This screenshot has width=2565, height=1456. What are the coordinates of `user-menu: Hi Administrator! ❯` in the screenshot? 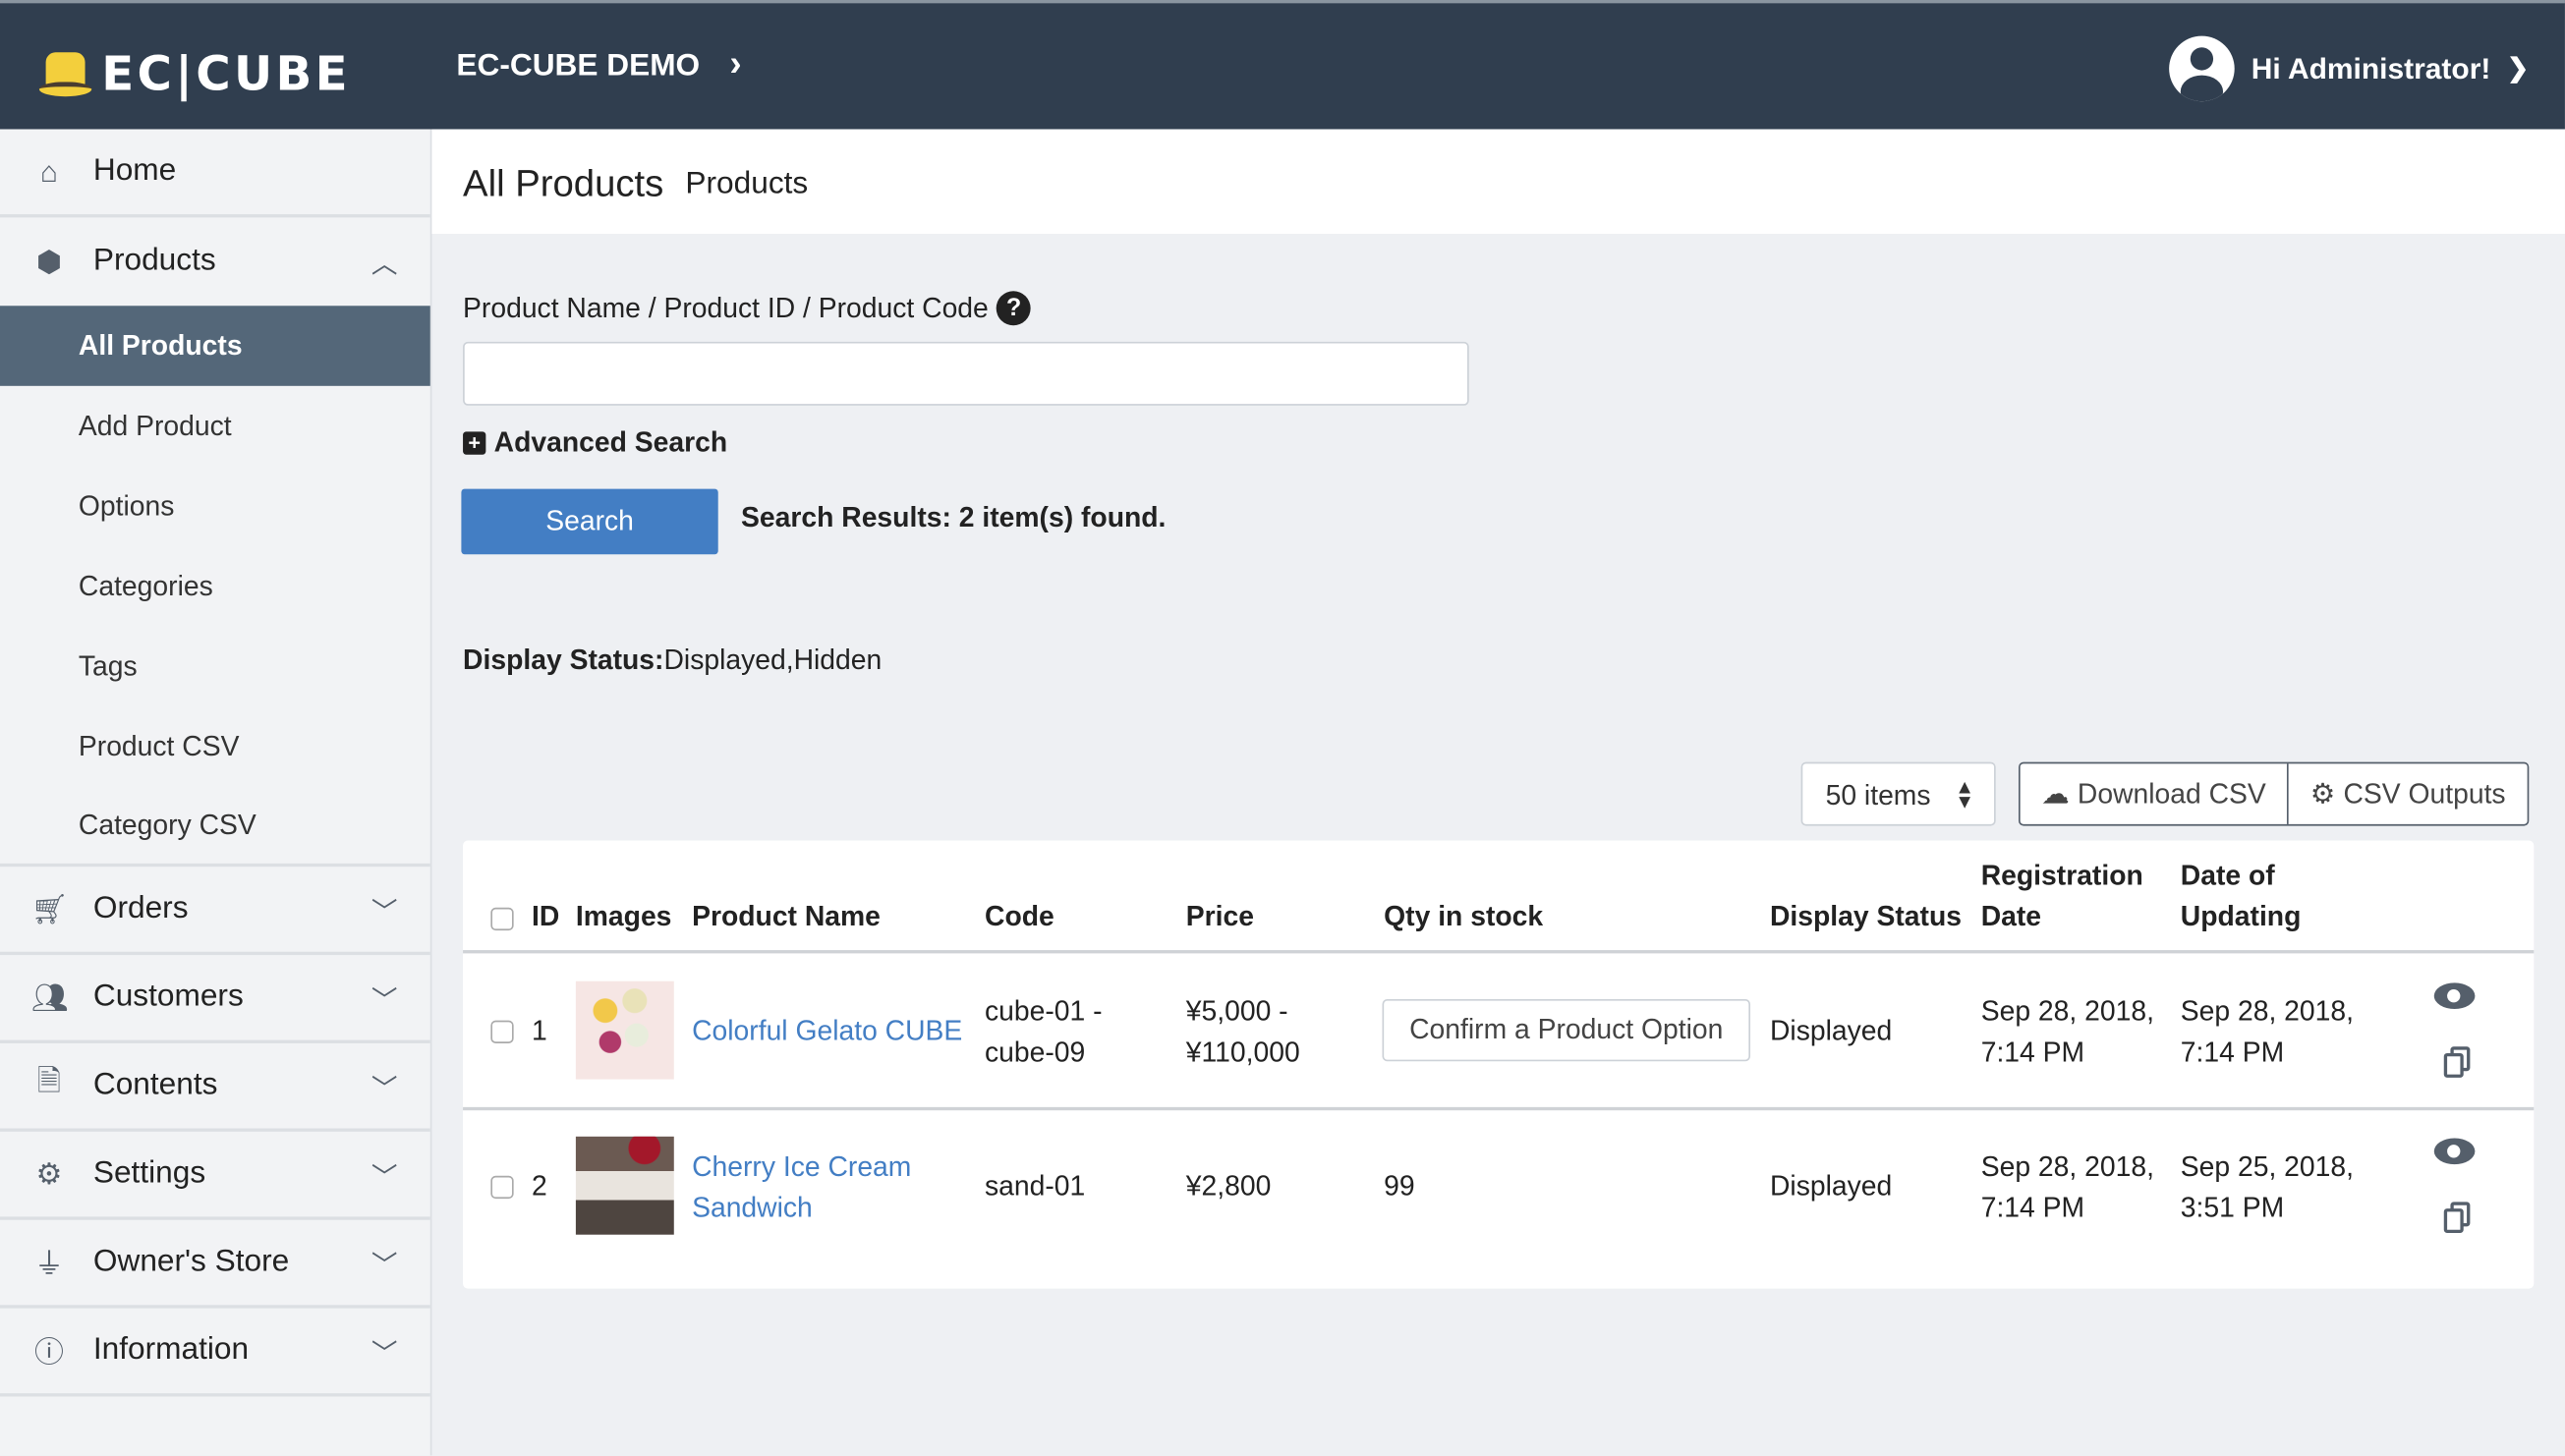 It's located at (2349, 68).